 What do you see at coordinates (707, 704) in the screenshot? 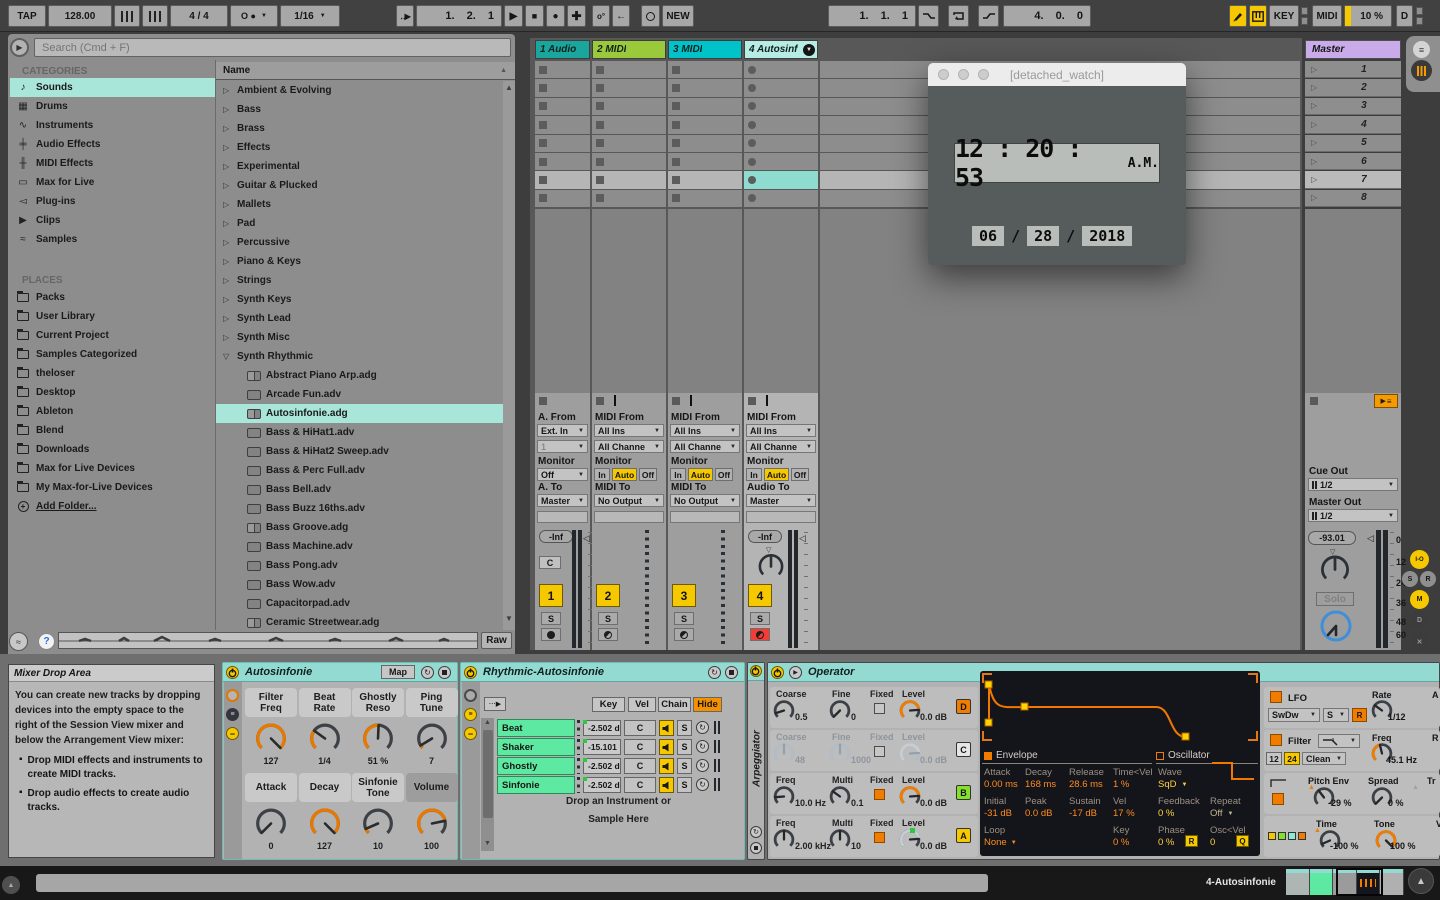
I see `hide-zone-button: Hide` at bounding box center [707, 704].